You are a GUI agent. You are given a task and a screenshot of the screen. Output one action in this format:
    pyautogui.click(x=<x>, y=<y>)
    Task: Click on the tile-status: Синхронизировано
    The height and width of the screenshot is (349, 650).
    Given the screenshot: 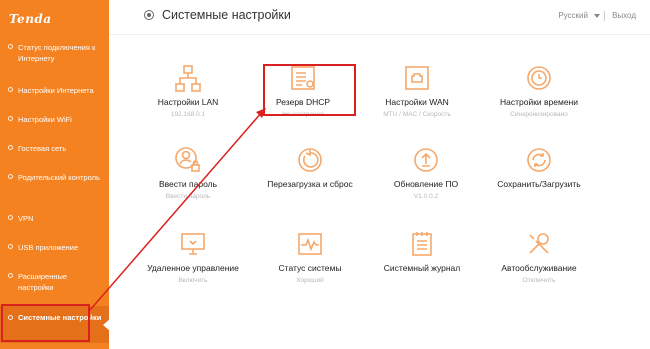 What is the action you would take?
    pyautogui.click(x=539, y=114)
    